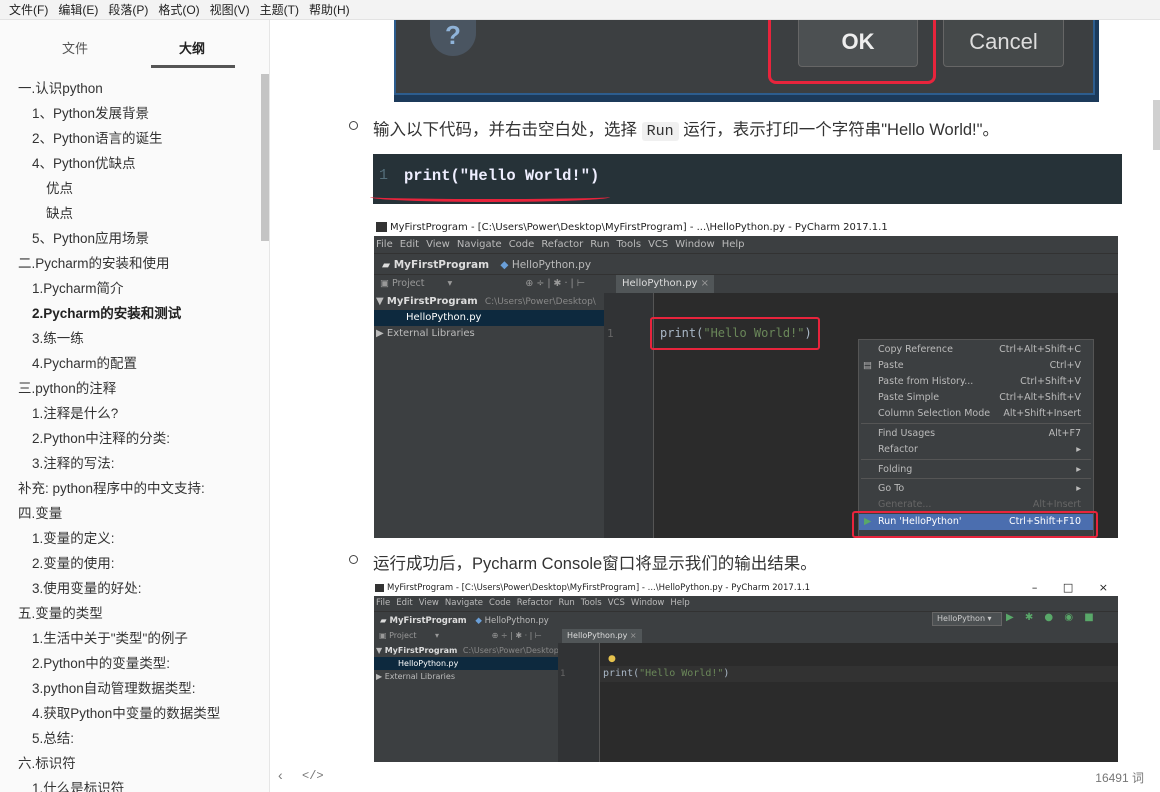 The height and width of the screenshot is (792, 1160). I want to click on tab-files: 文件, so click(75, 47).